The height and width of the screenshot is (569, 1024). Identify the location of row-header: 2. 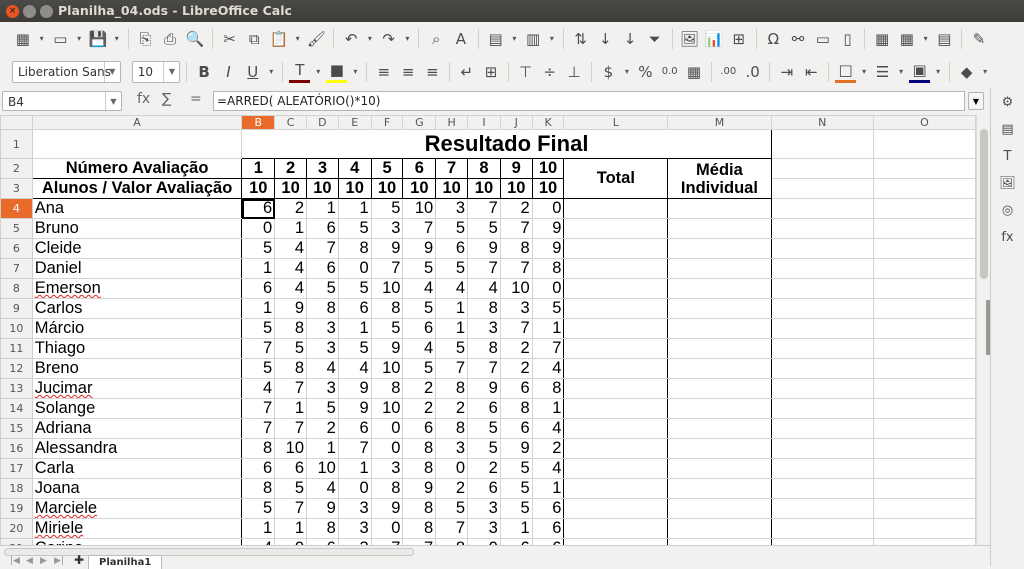
(16, 168).